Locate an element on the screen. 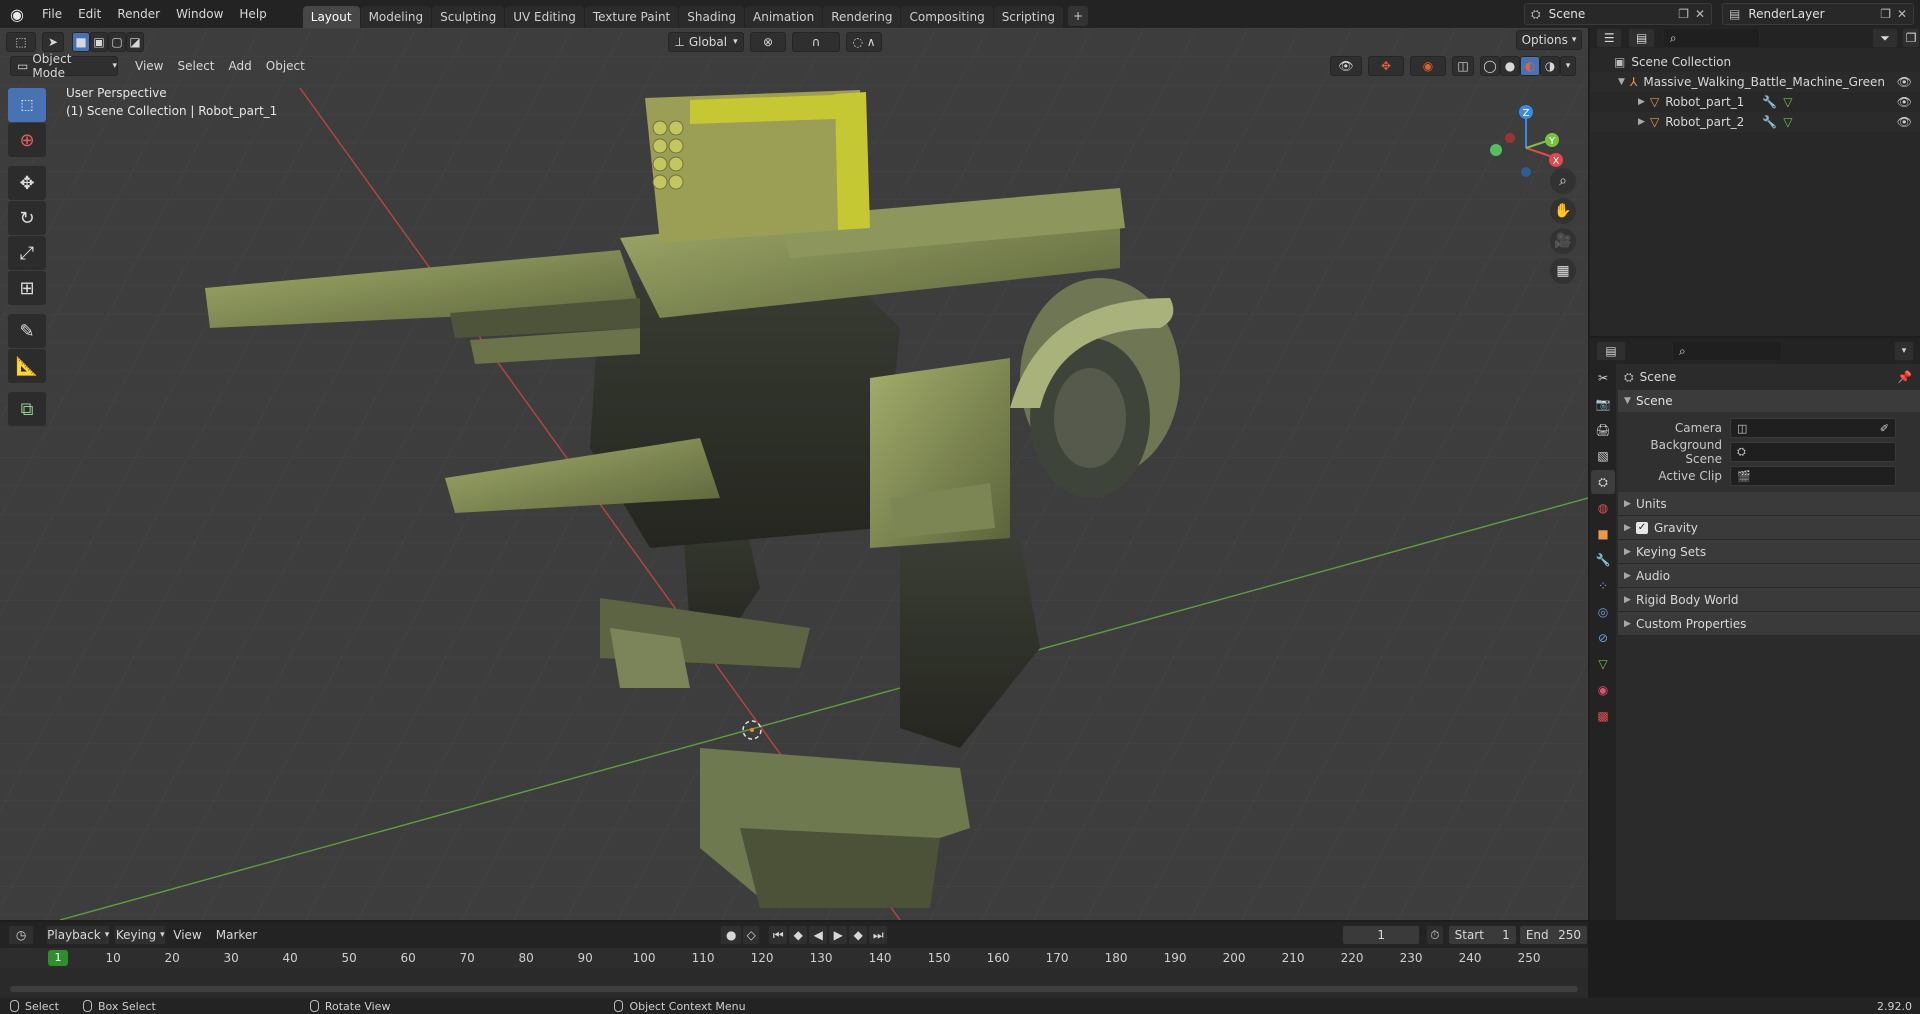  rotate-tool: ↻ is located at coordinates (27, 218).